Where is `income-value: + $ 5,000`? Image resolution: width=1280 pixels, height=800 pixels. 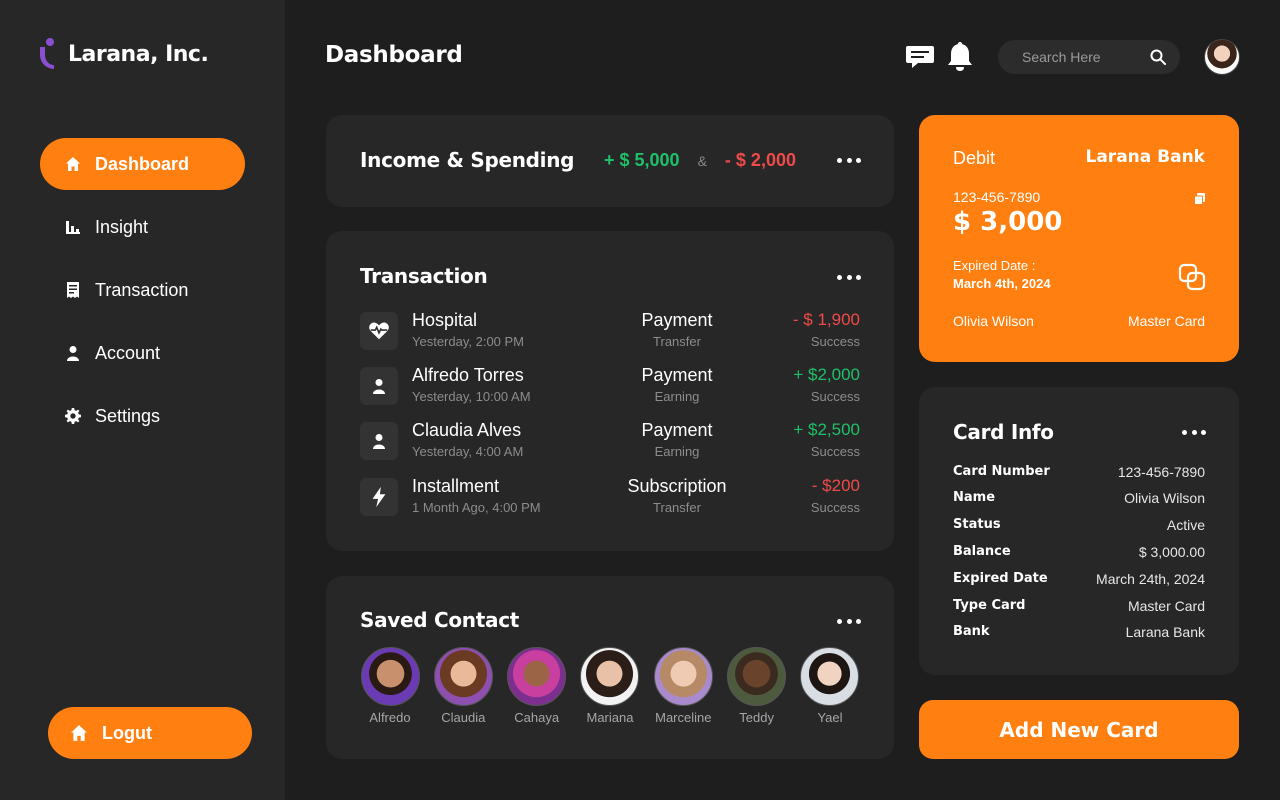 income-value: + $ 5,000 is located at coordinates (642, 160).